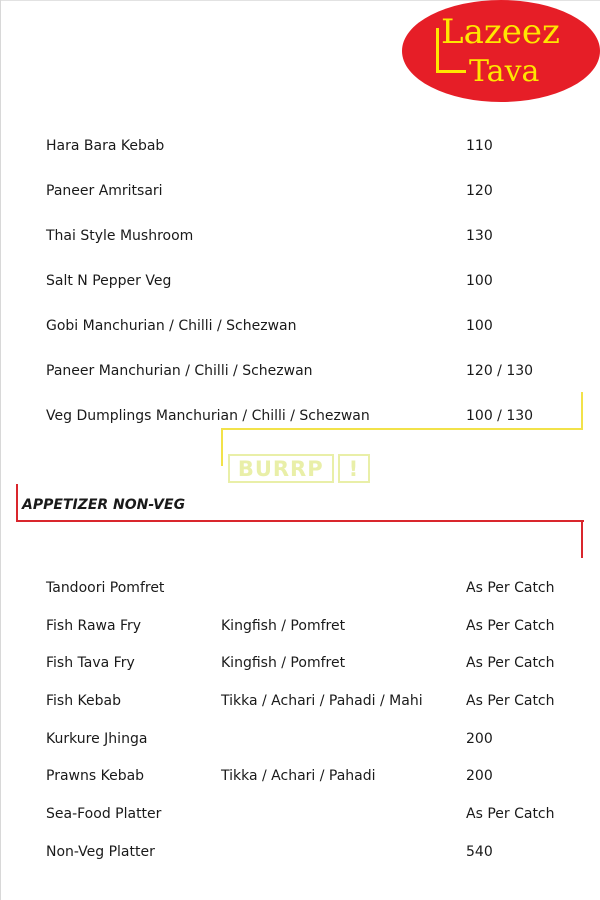 The width and height of the screenshot is (600, 900). Describe the element at coordinates (280, 468) in the screenshot. I see `watermark-word: BURRP` at that location.